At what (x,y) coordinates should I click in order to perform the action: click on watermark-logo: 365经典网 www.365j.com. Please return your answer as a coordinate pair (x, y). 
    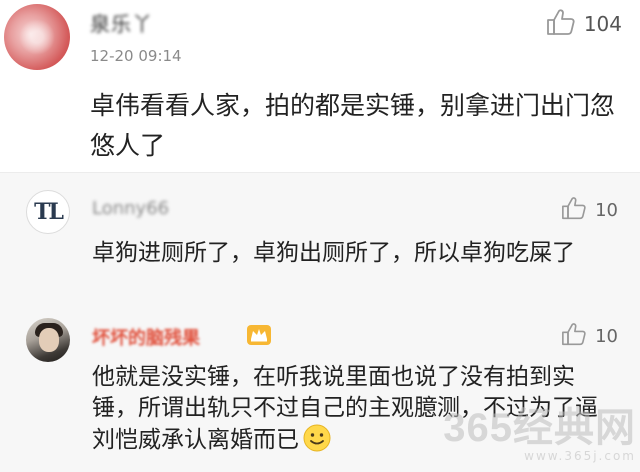
    Looking at the image, I should click on (539, 429).